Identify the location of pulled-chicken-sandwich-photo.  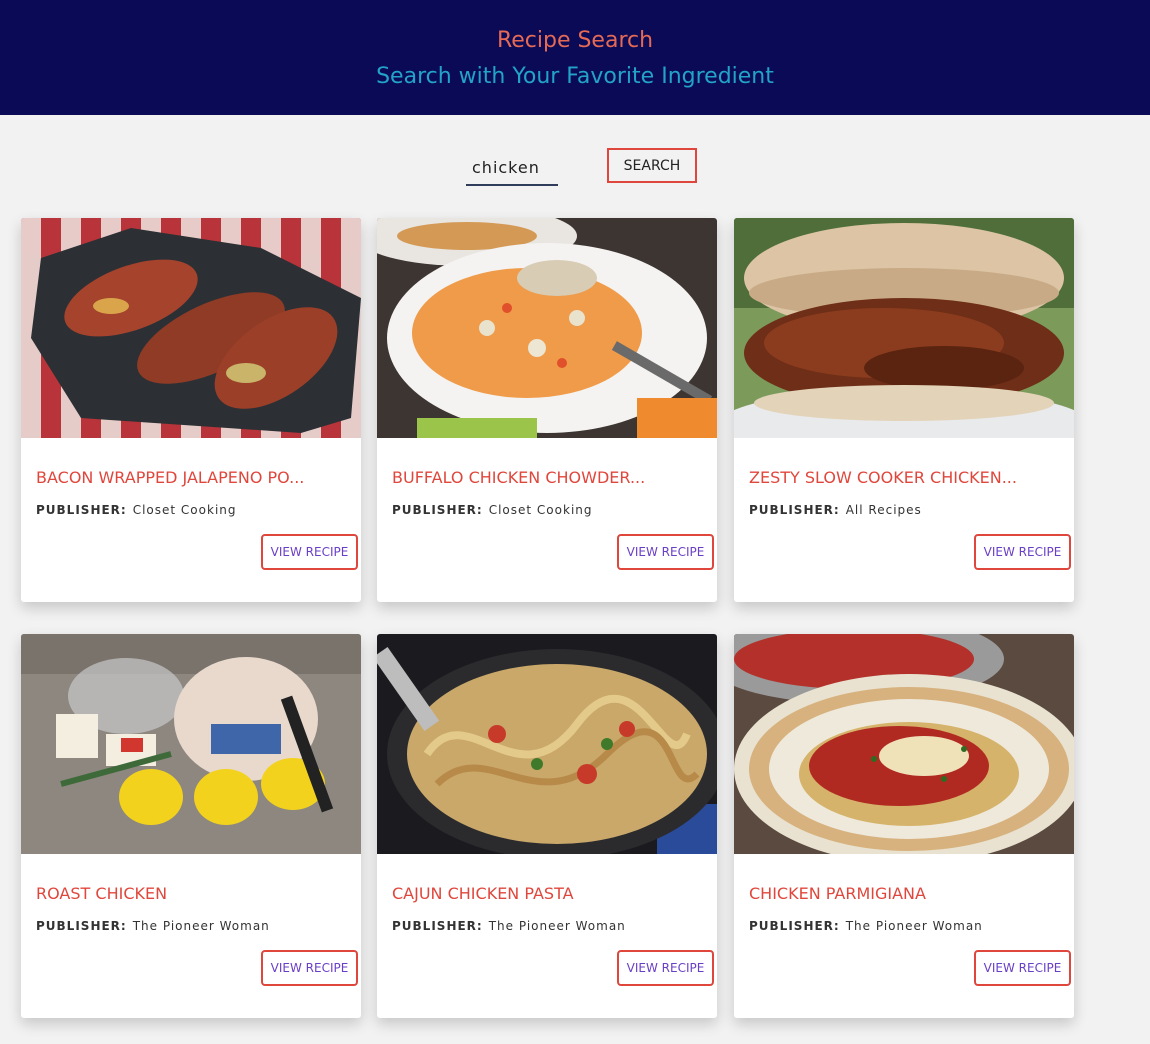
(904, 328).